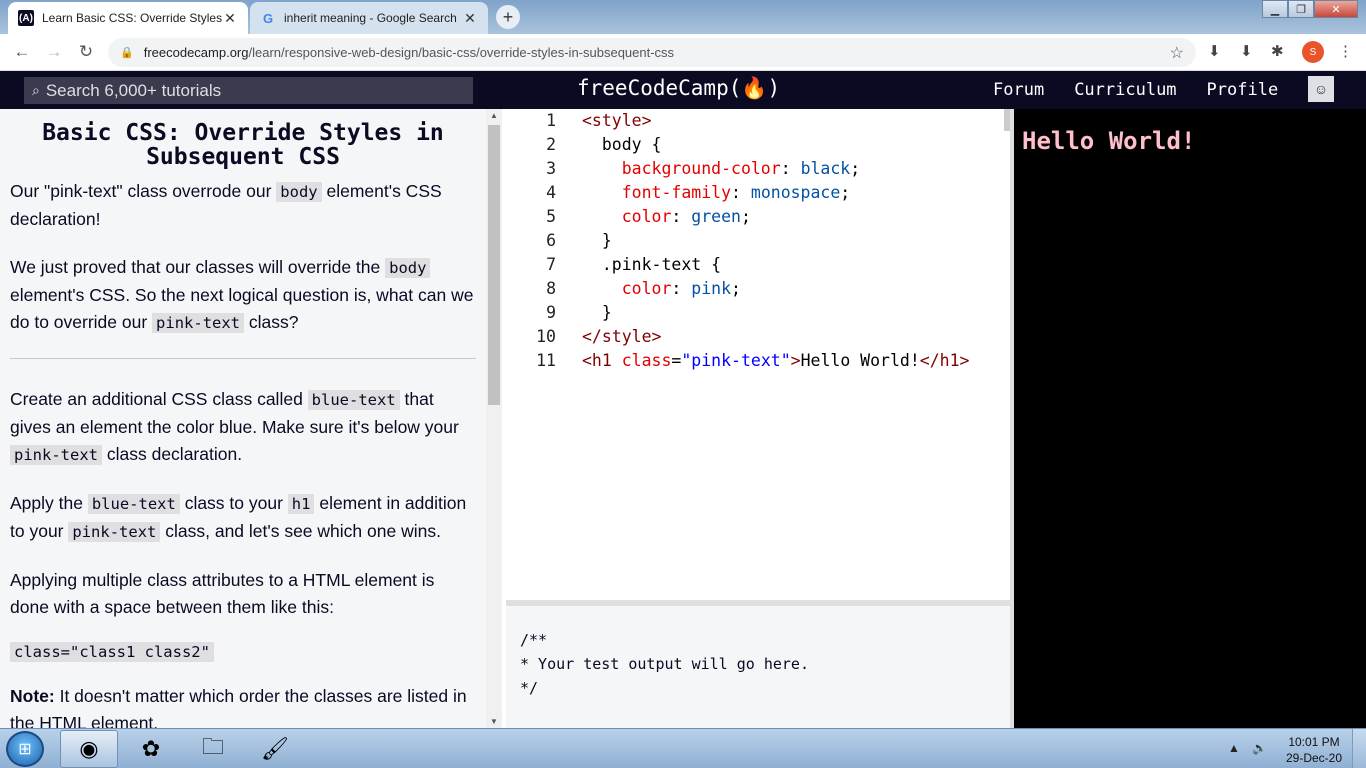  Describe the element at coordinates (494, 115) in the screenshot. I see `scroll-up-icon: ▲` at that location.